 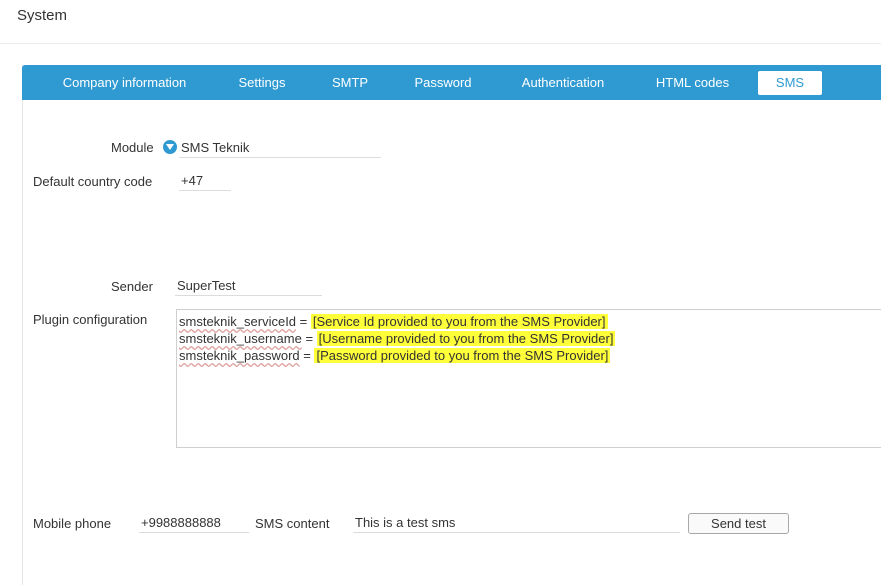 What do you see at coordinates (262, 83) in the screenshot?
I see `tab-settings: Settings` at bounding box center [262, 83].